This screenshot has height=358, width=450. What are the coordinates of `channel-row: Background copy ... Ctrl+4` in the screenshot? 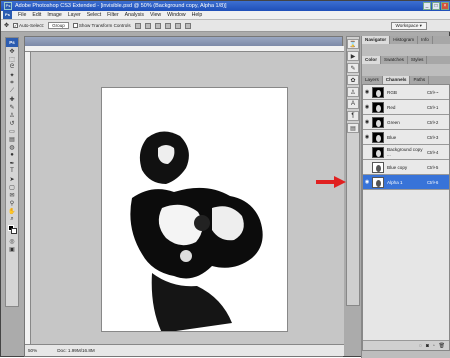 It's located at (406, 152).